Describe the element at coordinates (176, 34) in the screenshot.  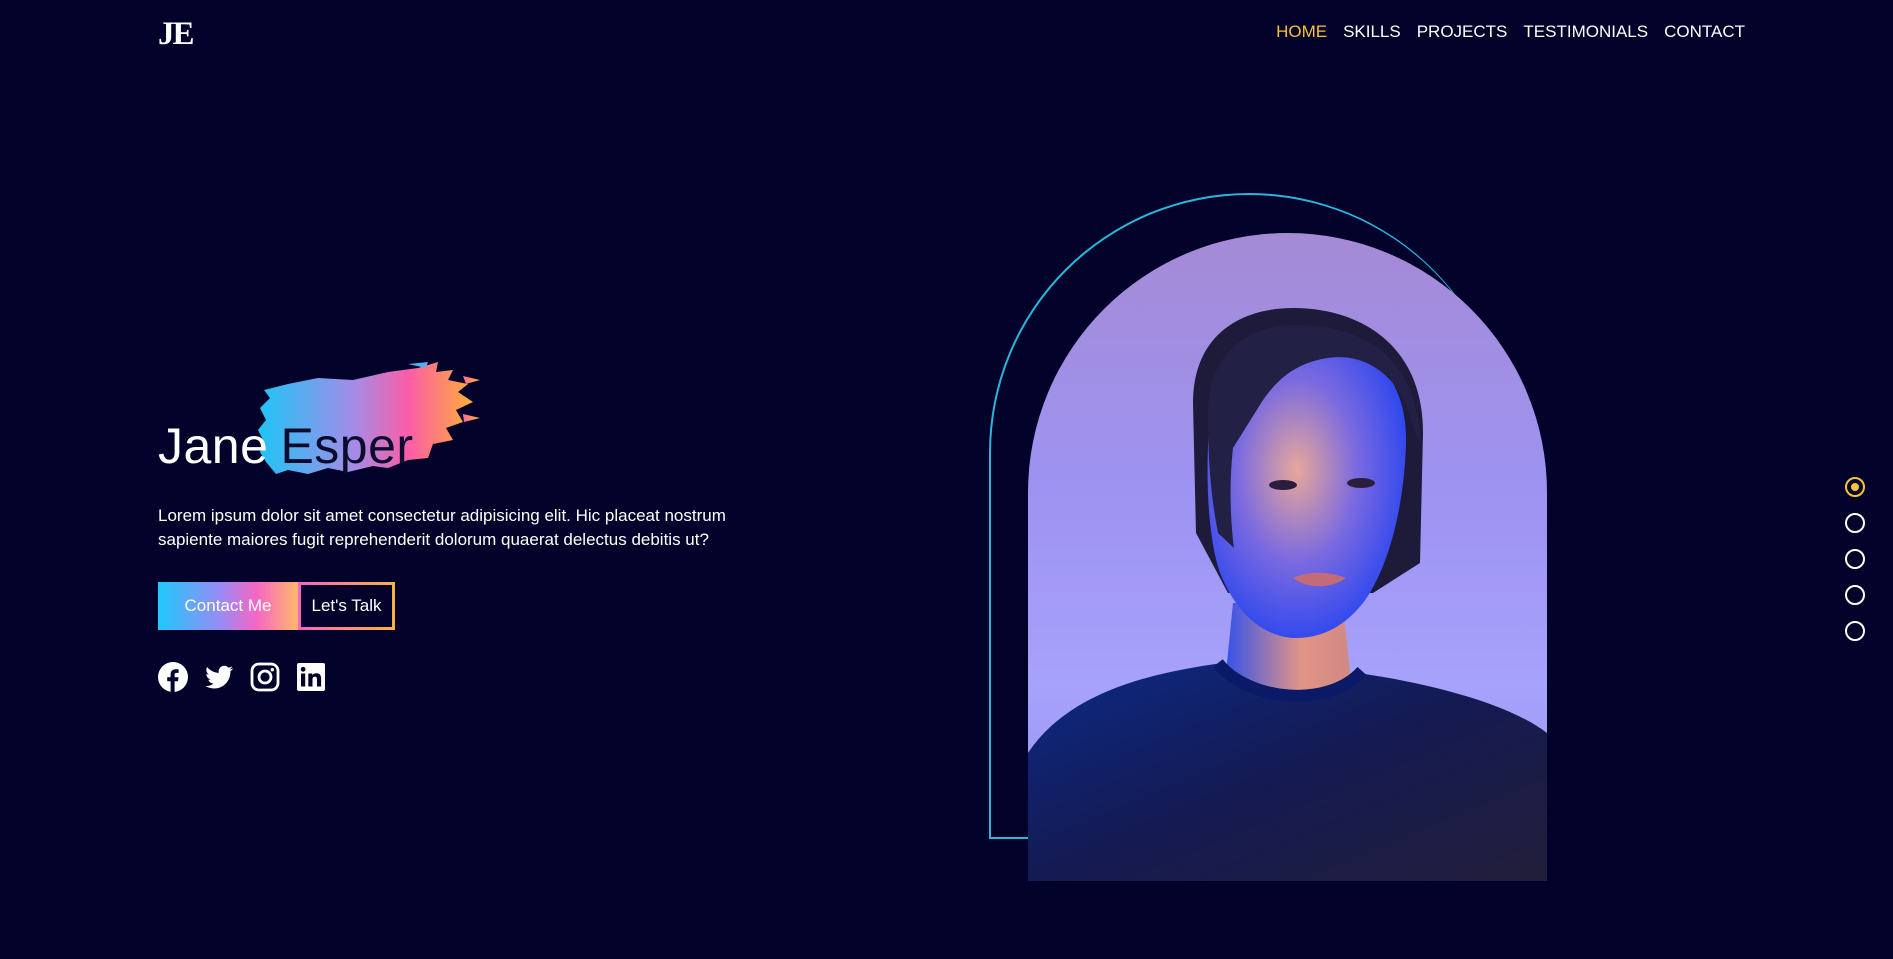
I see `logo: JE` at that location.